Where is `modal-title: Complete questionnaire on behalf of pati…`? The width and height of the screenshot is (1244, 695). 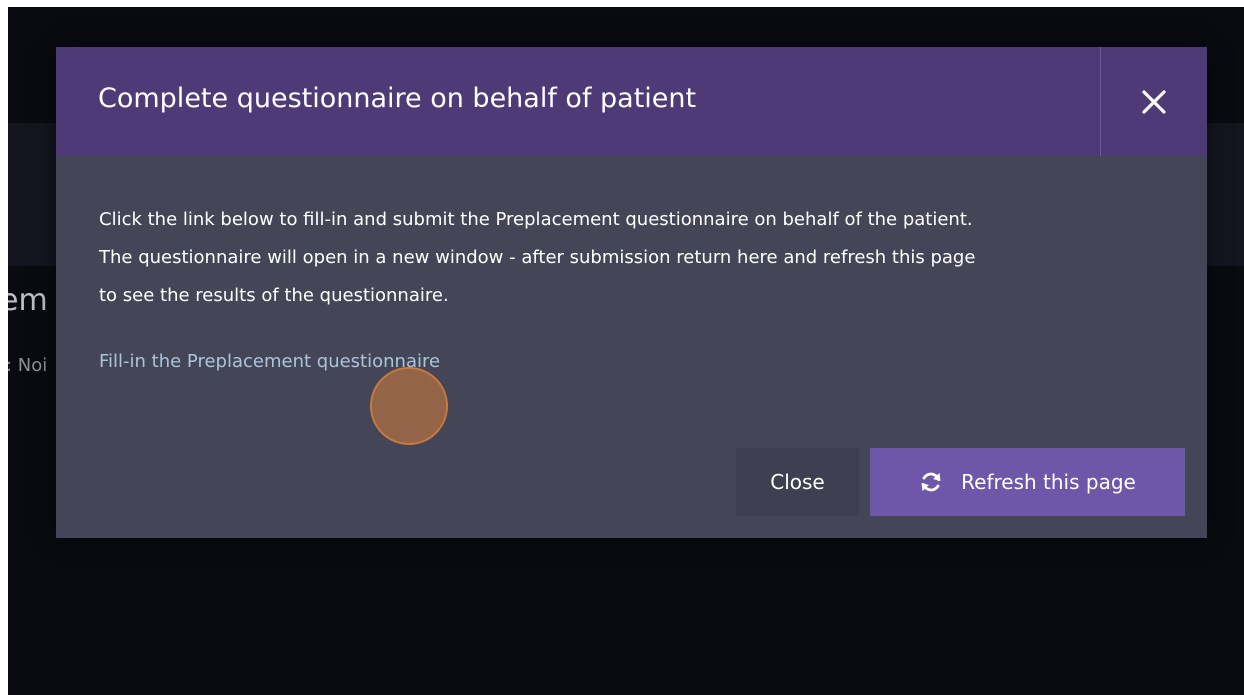 modal-title: Complete questionnaire on behalf of pati… is located at coordinates (397, 98).